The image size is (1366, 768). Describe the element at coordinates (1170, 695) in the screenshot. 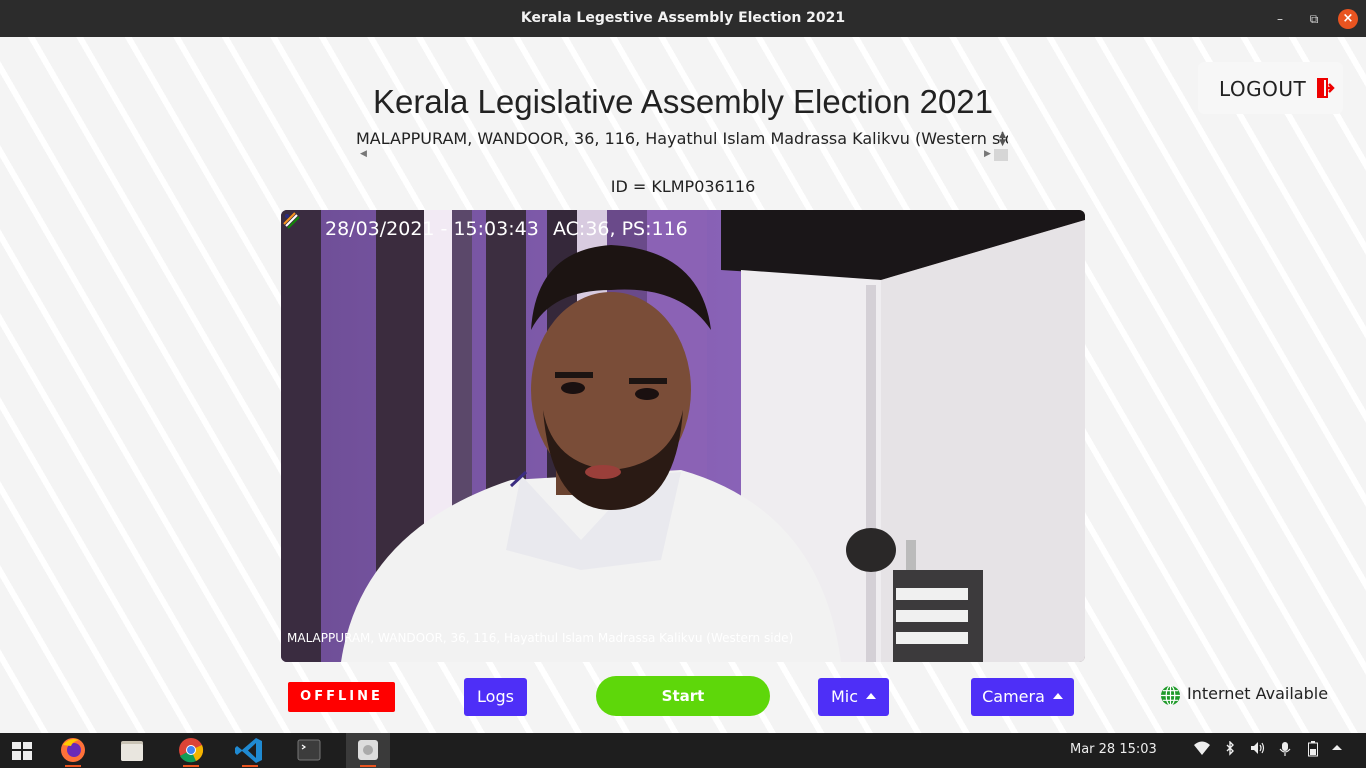

I see `globe-icon` at that location.